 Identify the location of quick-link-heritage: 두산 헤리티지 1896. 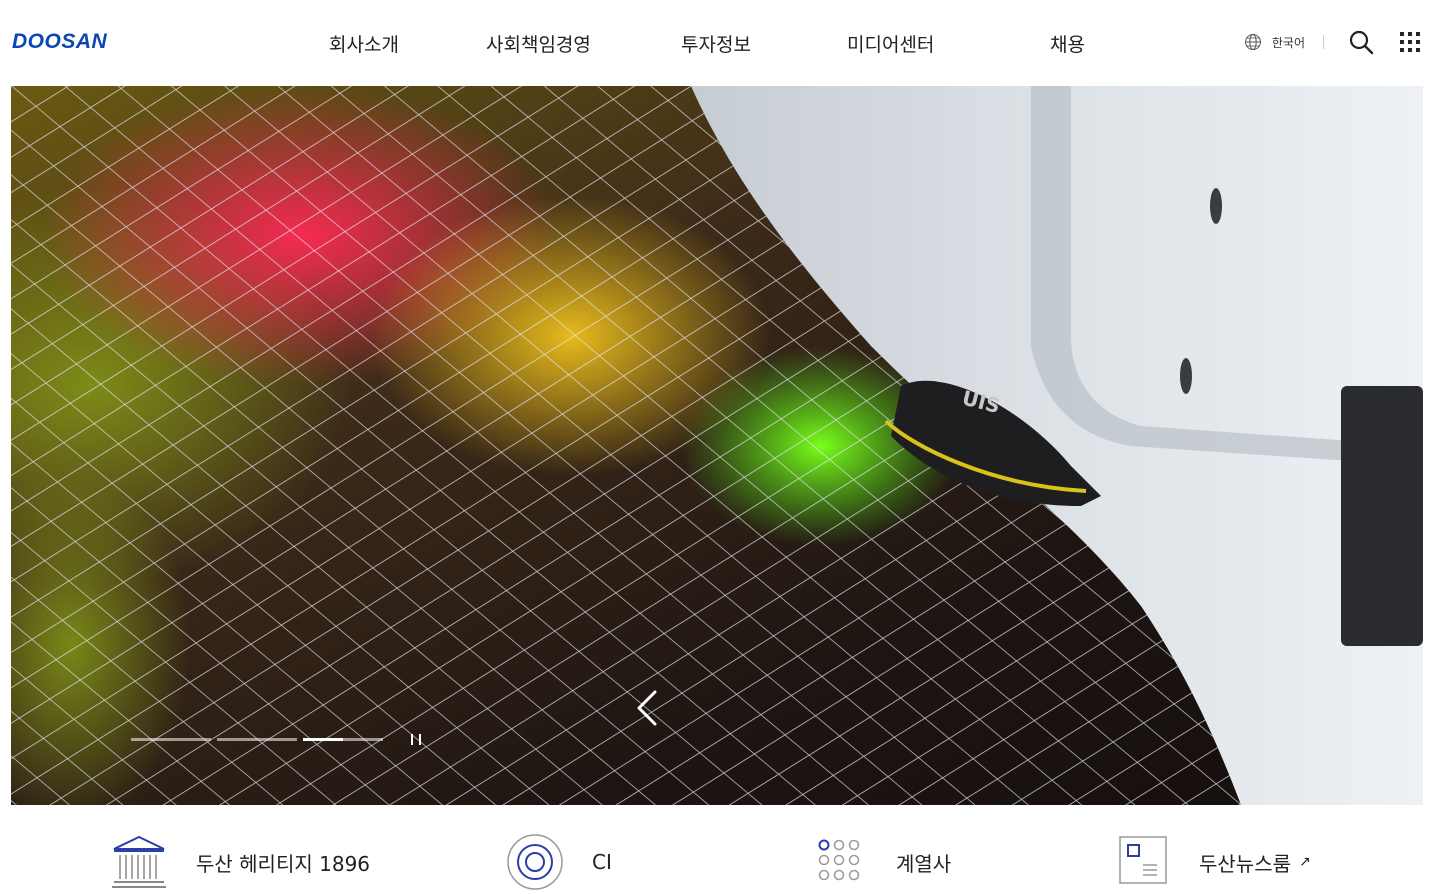
(240, 862).